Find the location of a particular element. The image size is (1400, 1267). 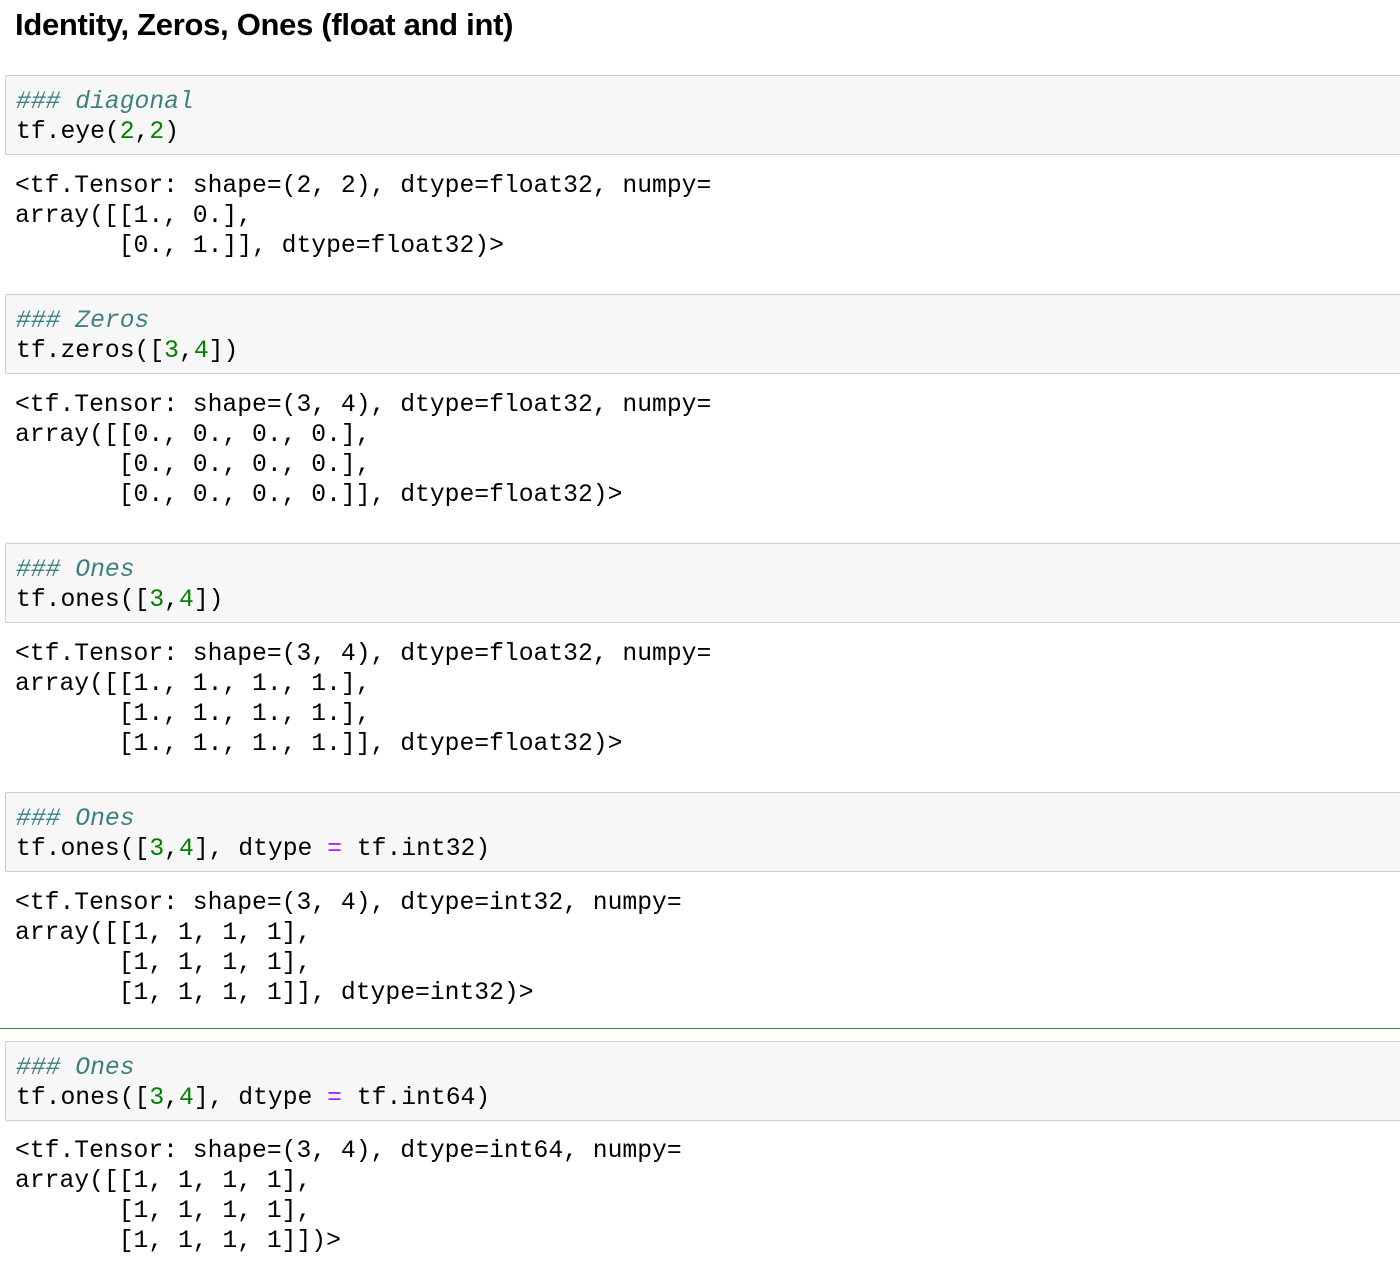

output-line: array([[0., 0., 0., 0.], is located at coordinates (193, 435).